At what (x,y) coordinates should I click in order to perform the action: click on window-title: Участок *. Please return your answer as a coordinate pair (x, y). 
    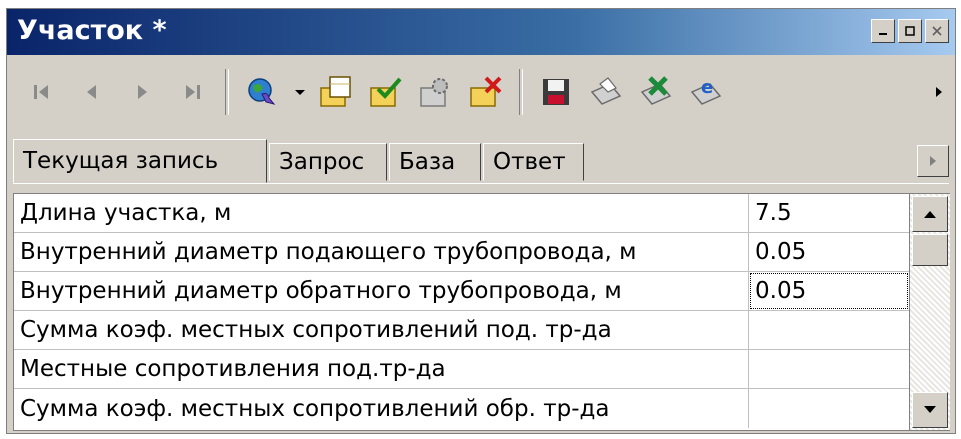
    Looking at the image, I should click on (92, 30).